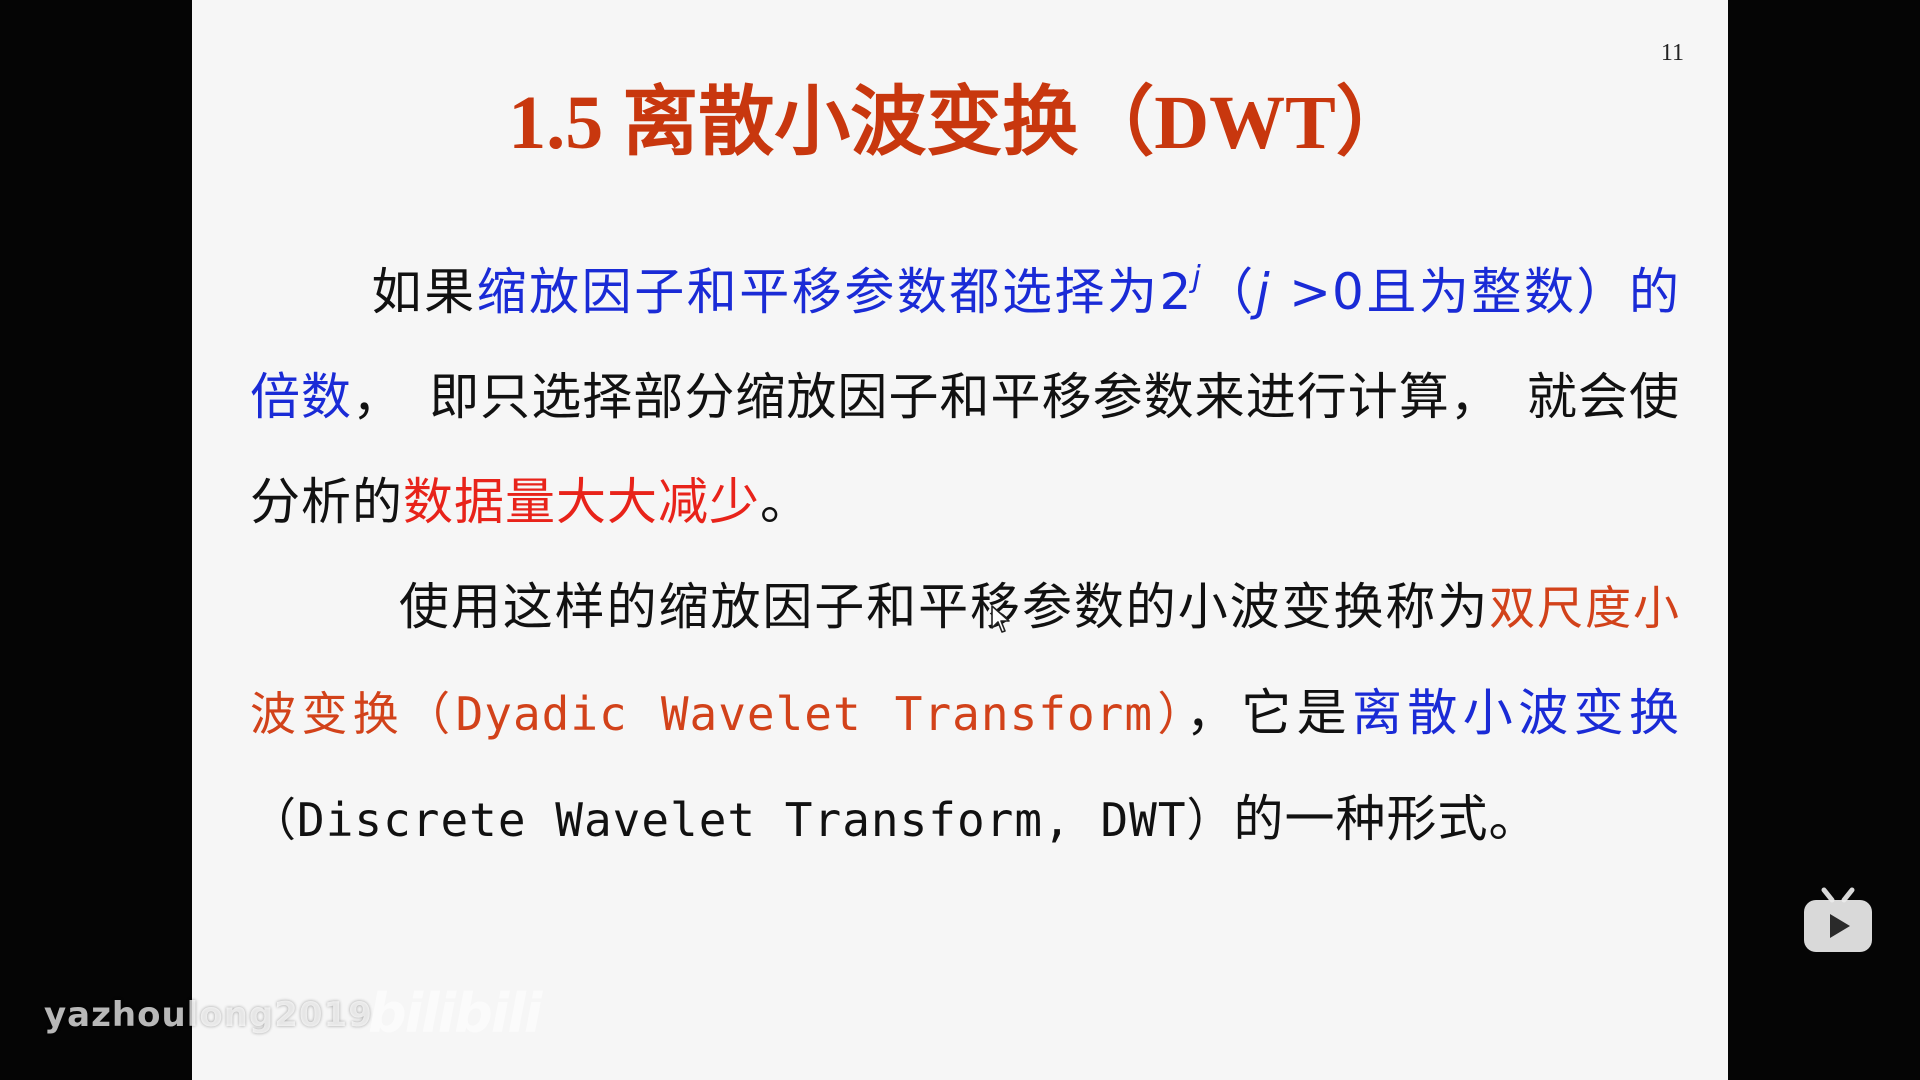  I want to click on p1-j-var: j, so click(1263, 292).